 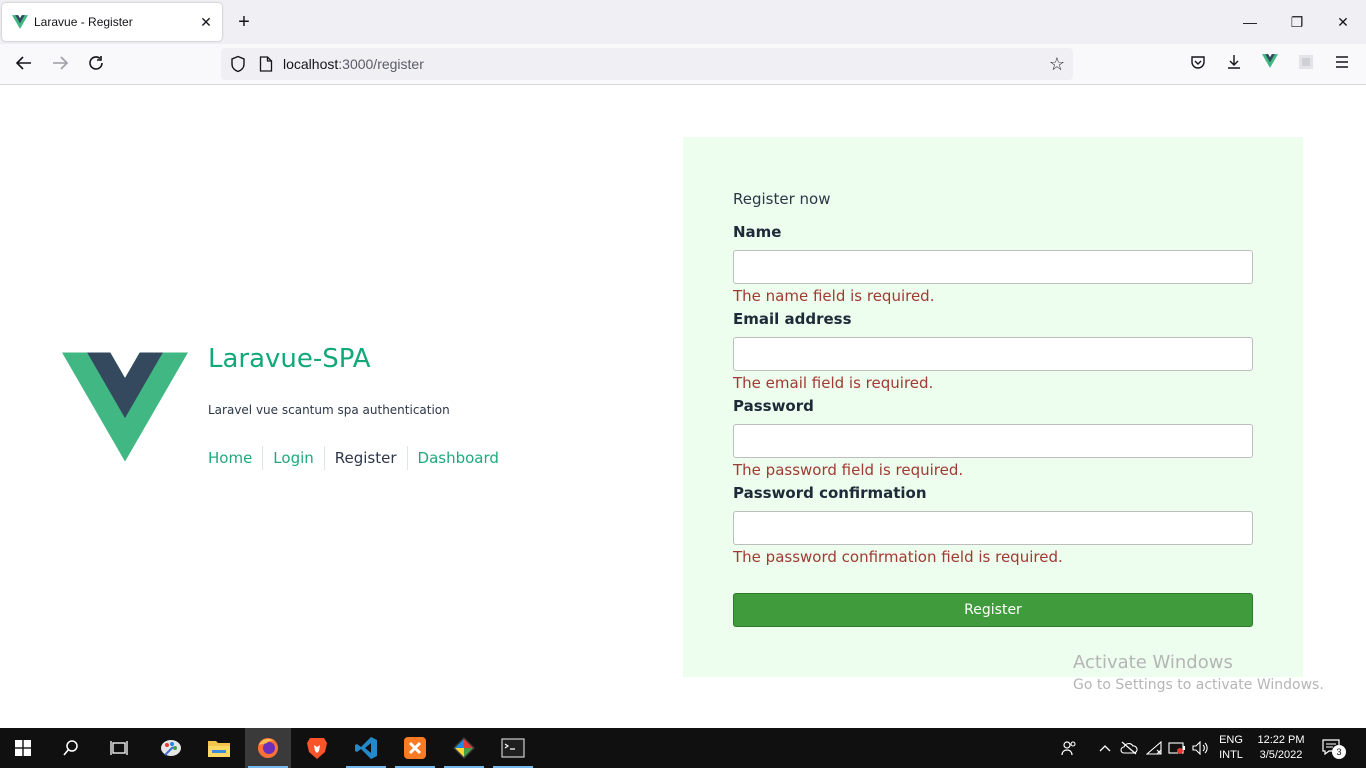 What do you see at coordinates (993, 354) in the screenshot?
I see `email-field` at bounding box center [993, 354].